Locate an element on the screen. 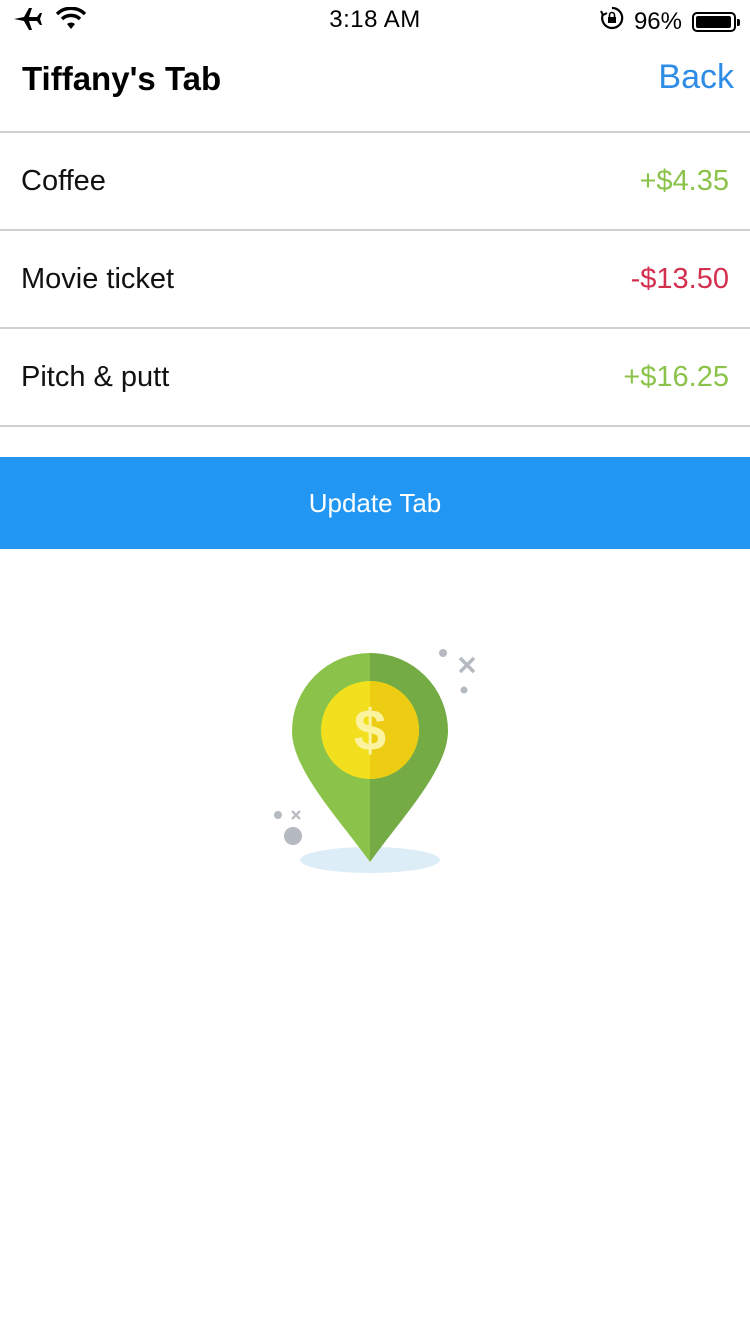 This screenshot has width=750, height=1334. item-label: Coffee is located at coordinates (63, 181).